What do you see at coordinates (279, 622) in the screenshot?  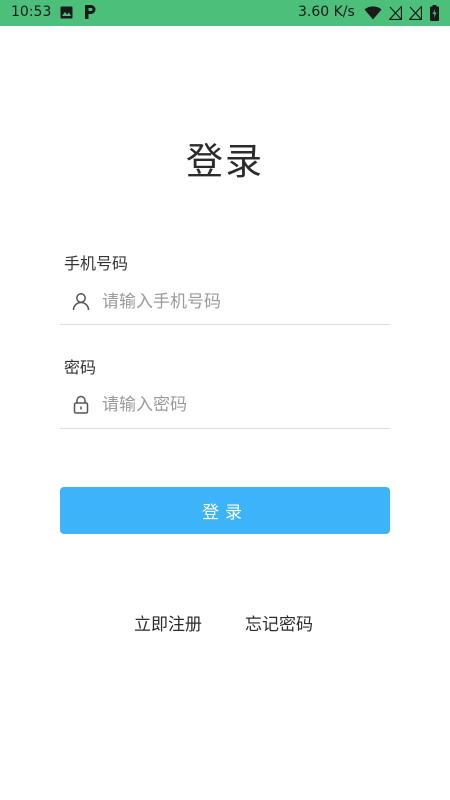 I see `forgot-password-link: 忘记密码` at bounding box center [279, 622].